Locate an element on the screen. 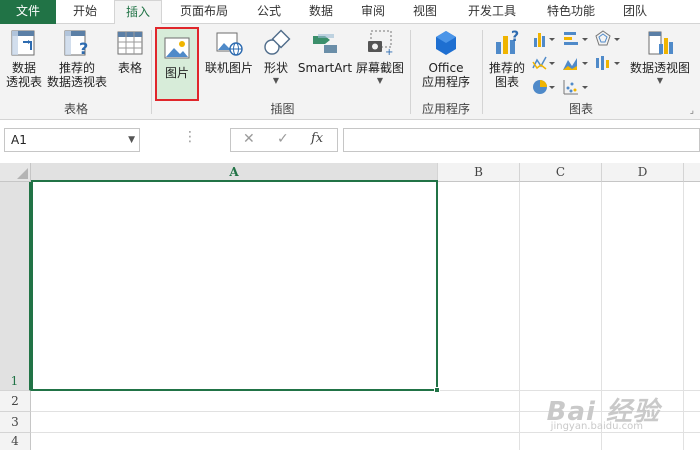 The image size is (700, 450). group-label-apps: 应用程序 is located at coordinates (445, 109).